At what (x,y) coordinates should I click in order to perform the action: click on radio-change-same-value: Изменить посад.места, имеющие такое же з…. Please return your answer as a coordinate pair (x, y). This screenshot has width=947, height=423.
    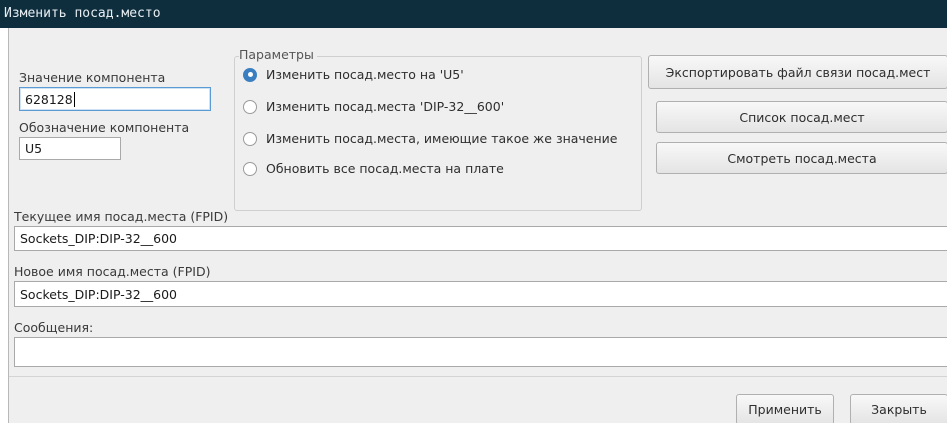
    Looking at the image, I should click on (430, 138).